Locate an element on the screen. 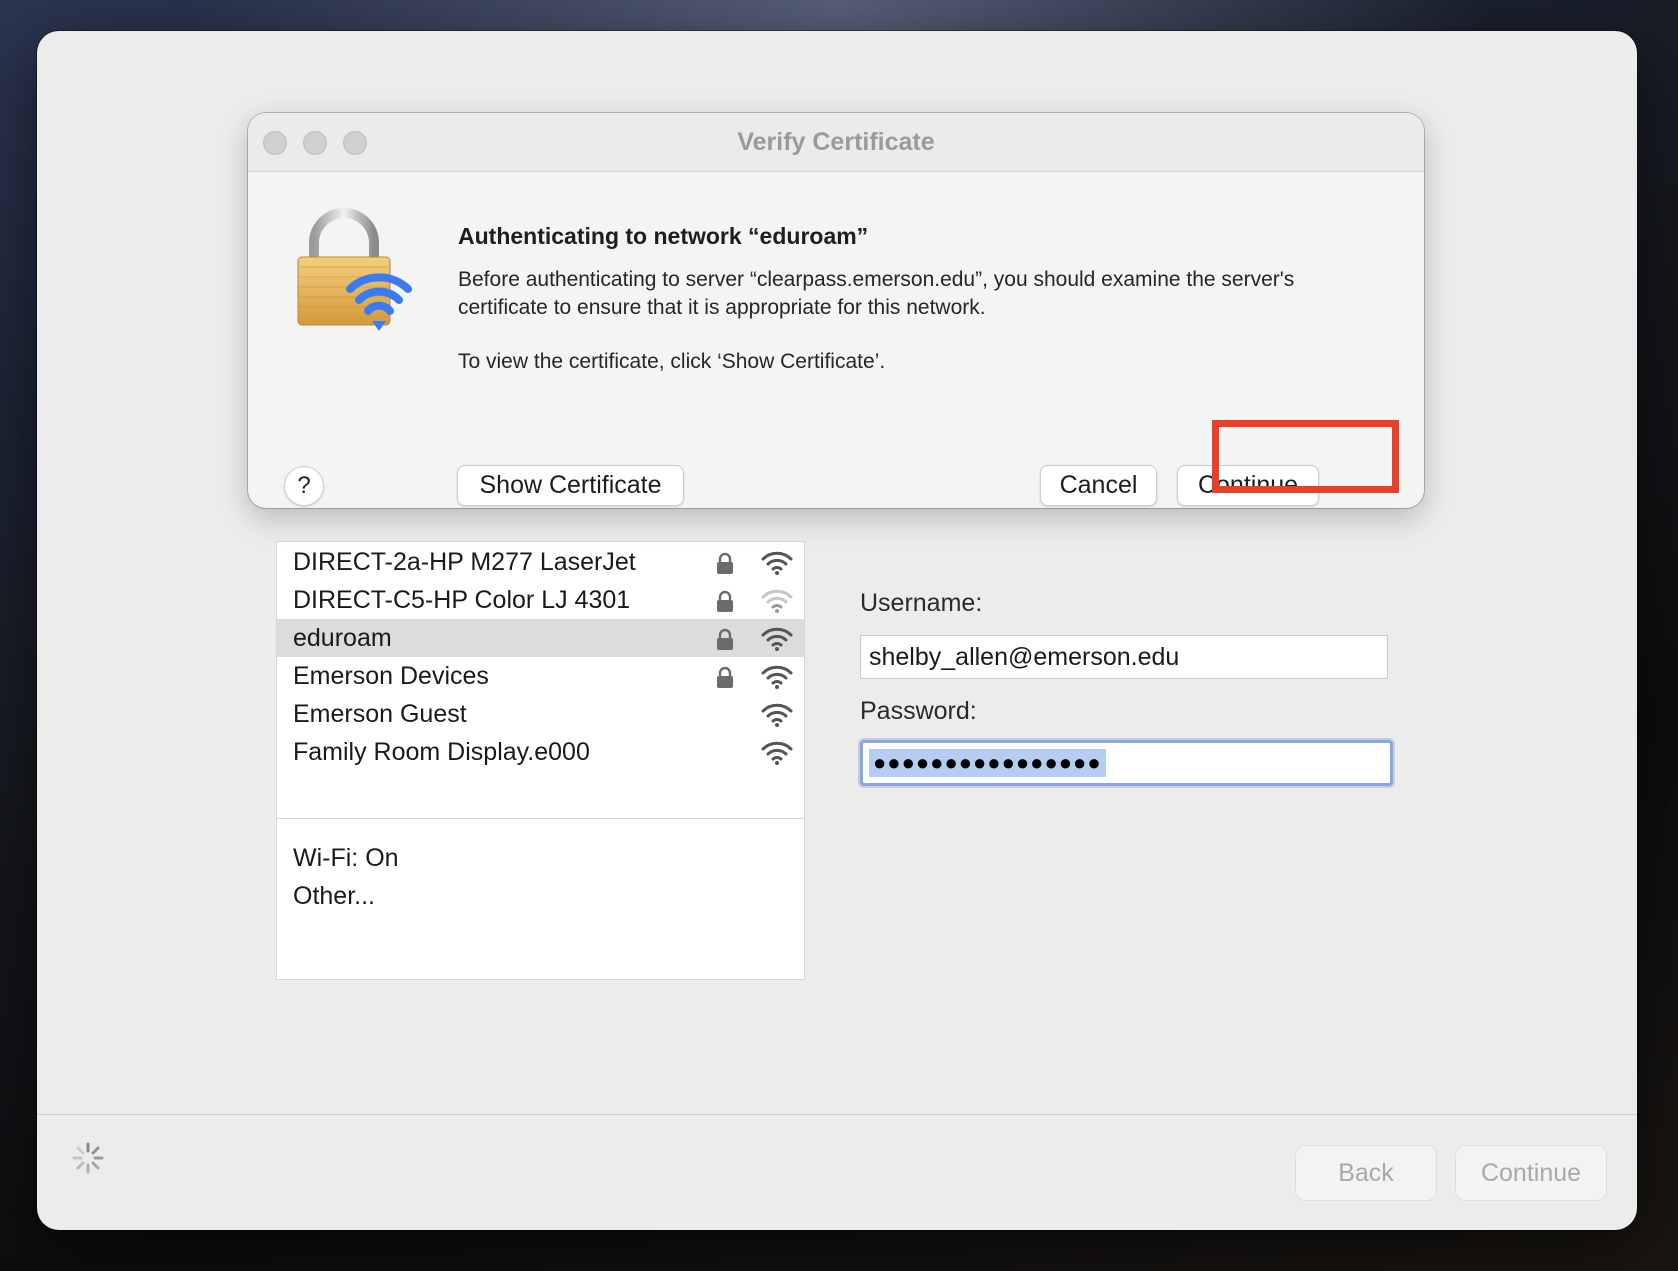  back-button: Back is located at coordinates (1366, 1173).